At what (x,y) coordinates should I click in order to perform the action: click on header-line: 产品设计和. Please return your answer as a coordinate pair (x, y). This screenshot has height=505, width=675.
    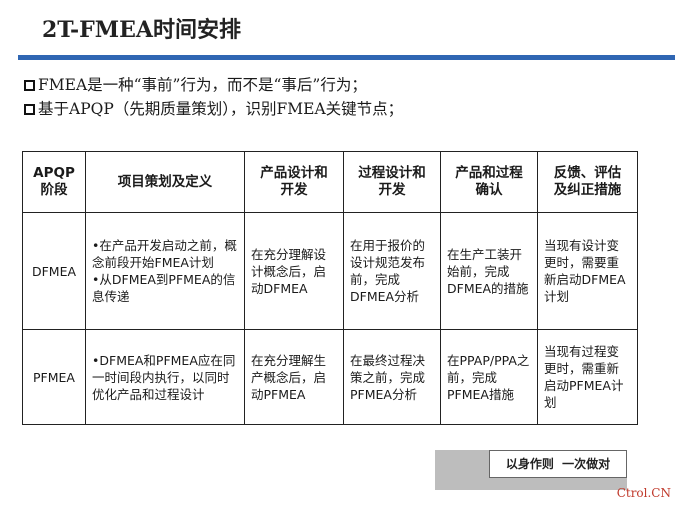
    Looking at the image, I should click on (294, 173).